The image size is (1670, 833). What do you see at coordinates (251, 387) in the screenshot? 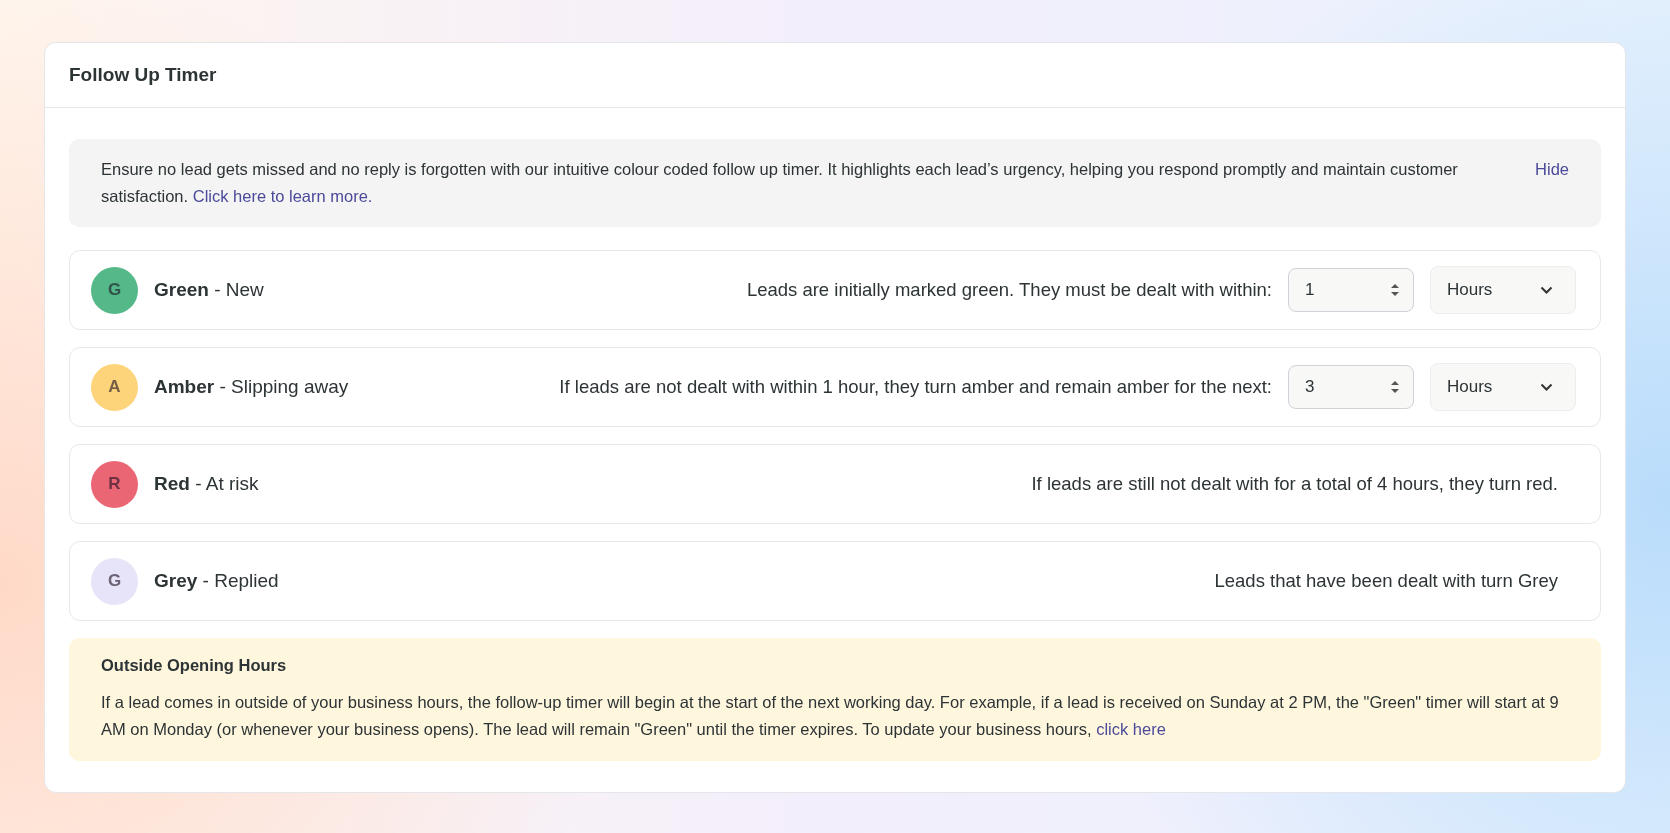
I see `tier-label: Amber - Slipping away` at bounding box center [251, 387].